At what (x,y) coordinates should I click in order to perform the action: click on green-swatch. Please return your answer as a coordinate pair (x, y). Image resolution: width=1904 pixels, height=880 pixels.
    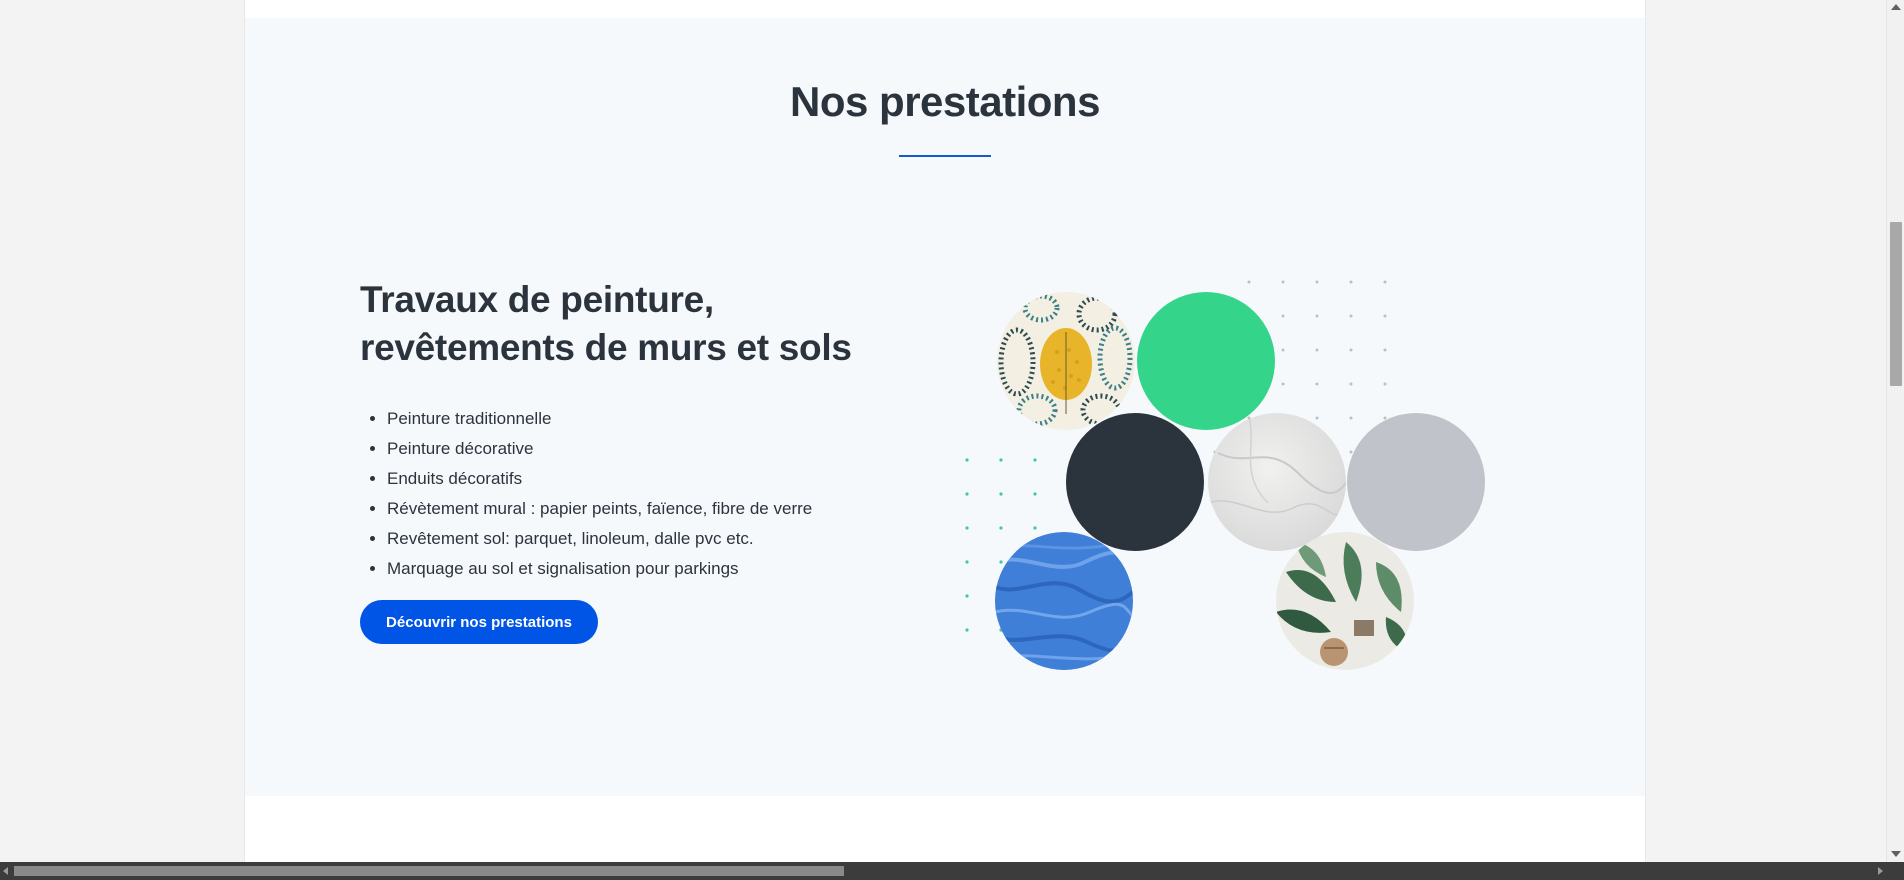
    Looking at the image, I should click on (1206, 361).